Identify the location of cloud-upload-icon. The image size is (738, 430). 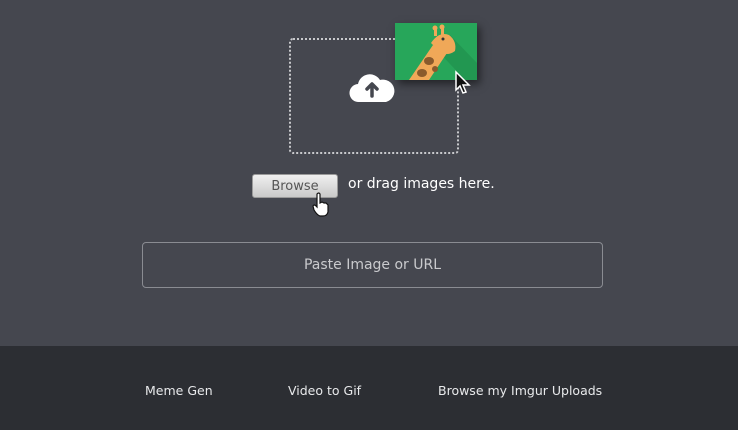
(372, 88).